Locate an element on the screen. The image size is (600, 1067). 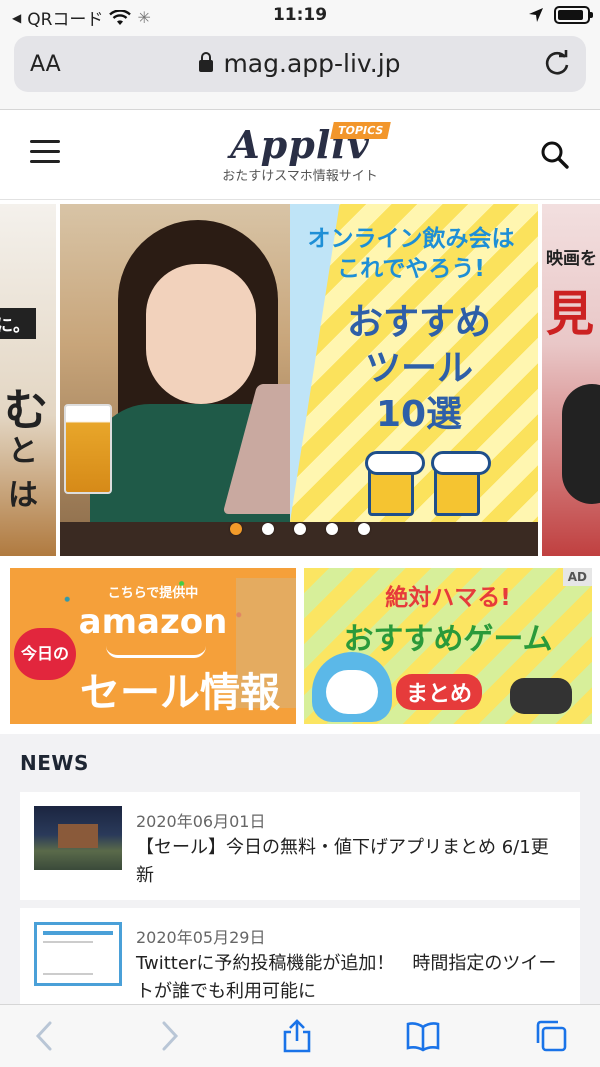
site-logo: Appliv TOPICS おたすけスマホ情報サイト is located at coordinates (300, 153).